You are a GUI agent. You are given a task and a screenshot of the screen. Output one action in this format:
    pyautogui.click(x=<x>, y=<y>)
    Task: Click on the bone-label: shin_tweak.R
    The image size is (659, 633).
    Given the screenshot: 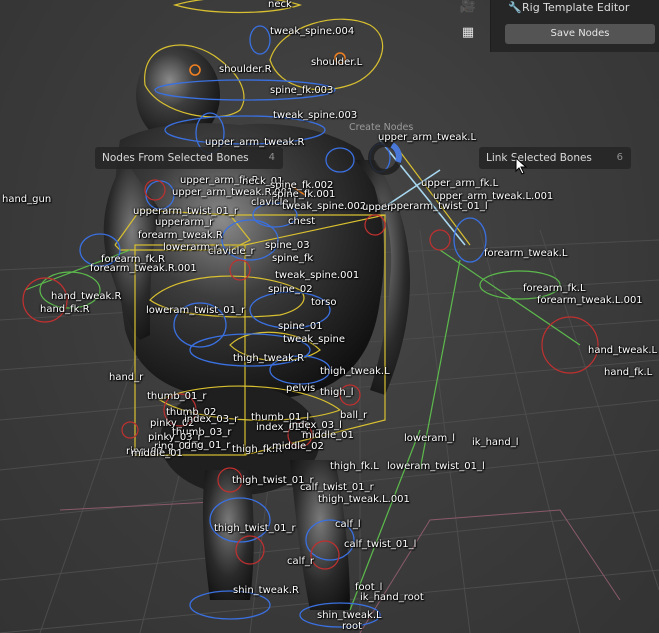 What is the action you would take?
    pyautogui.click(x=266, y=590)
    